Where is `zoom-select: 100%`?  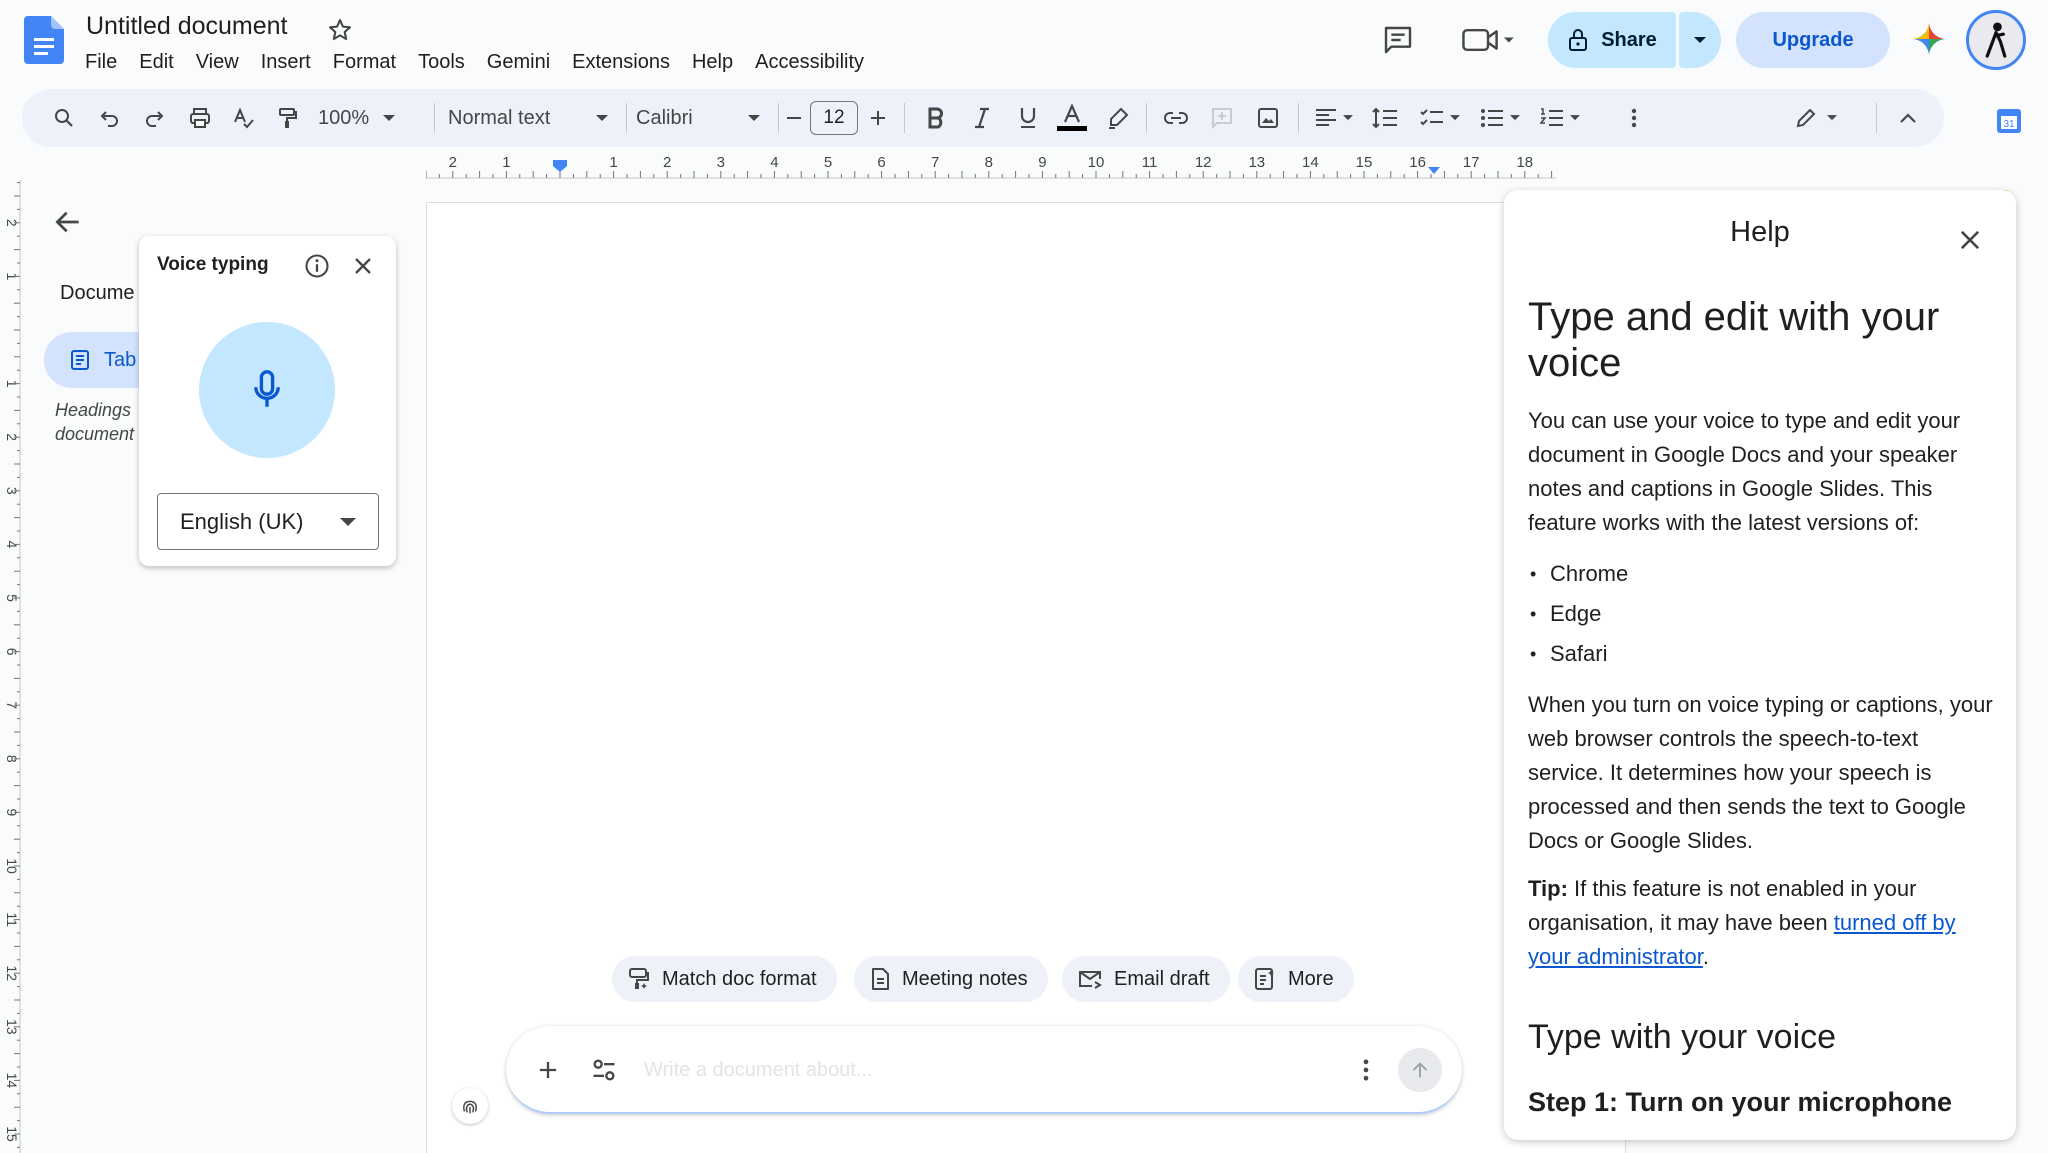 zoom-select: 100% is located at coordinates (367, 118).